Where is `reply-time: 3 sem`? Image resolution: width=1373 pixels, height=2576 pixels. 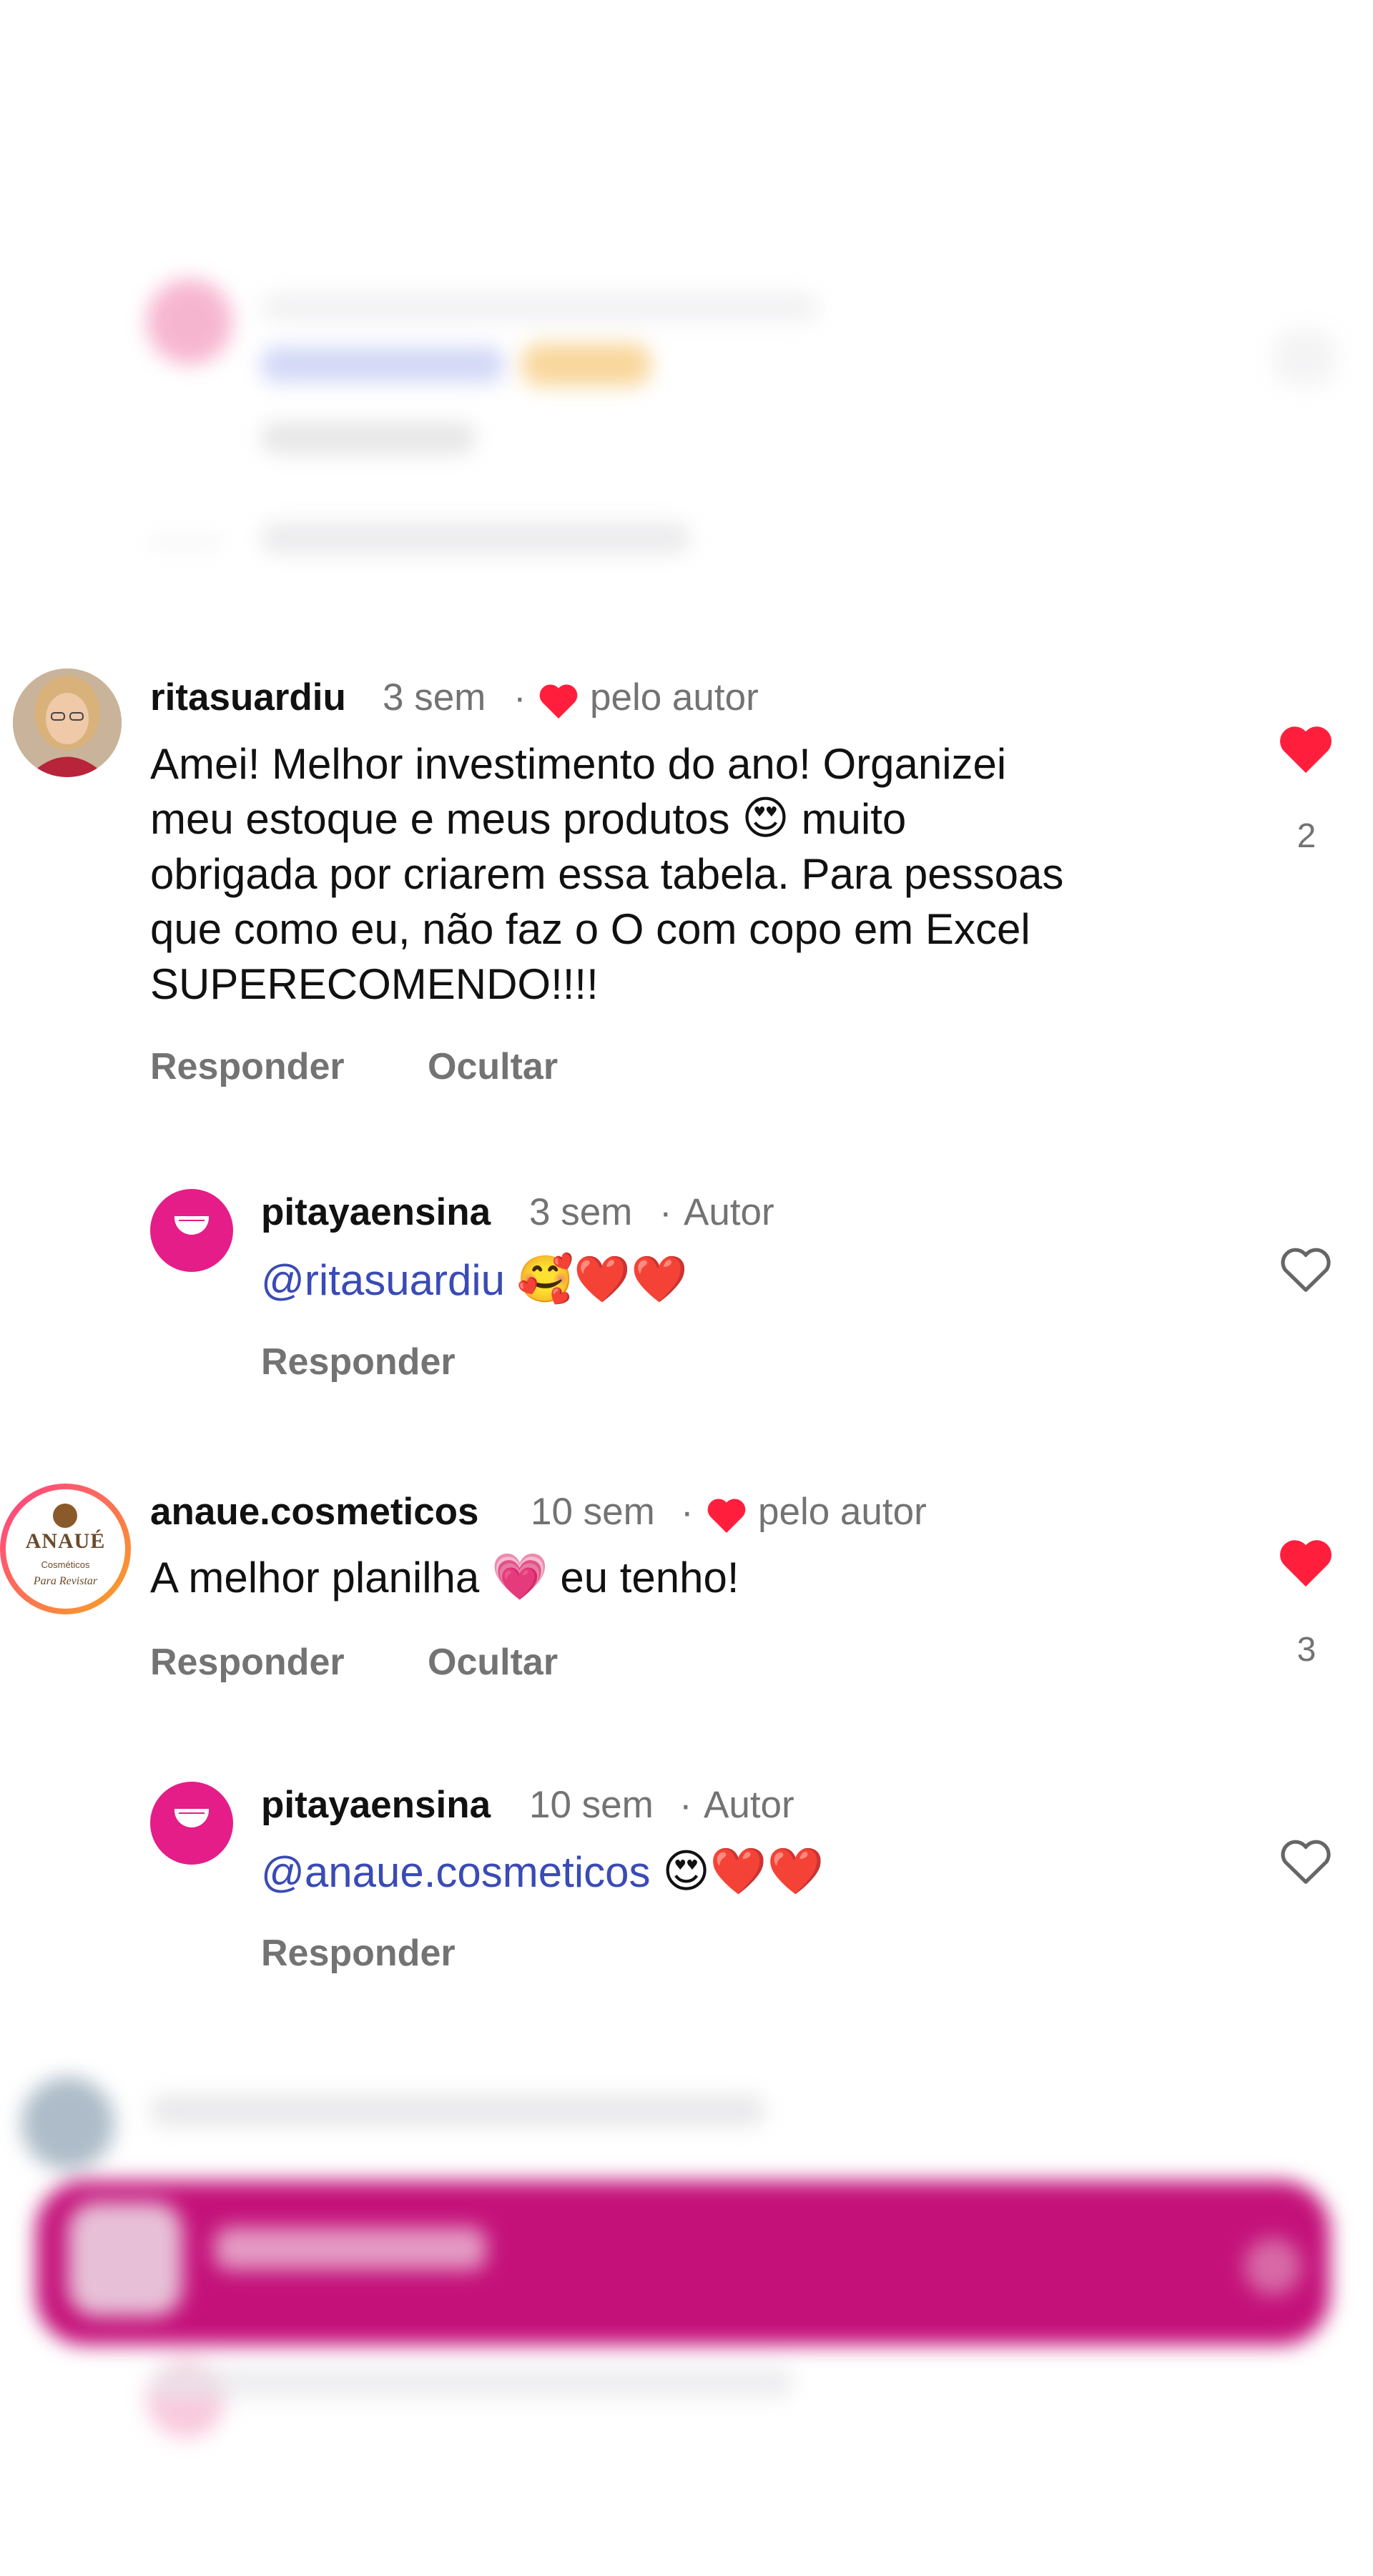
reply-time: 3 sem is located at coordinates (581, 1212).